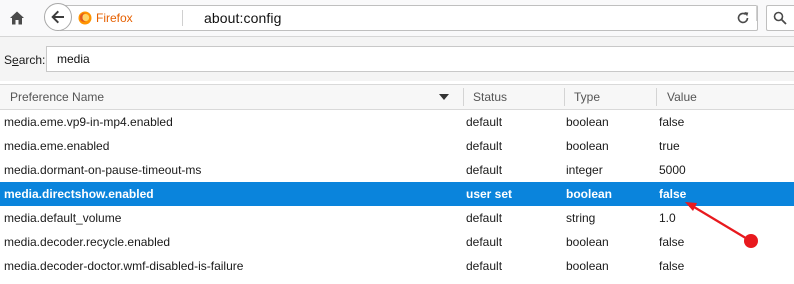  I want to click on browser-toolbar: Firefox about:config, so click(397, 18).